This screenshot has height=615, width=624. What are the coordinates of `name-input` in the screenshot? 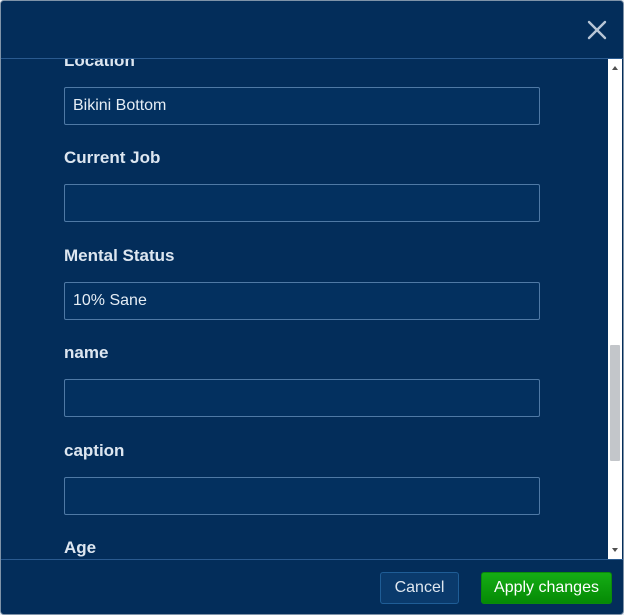 It's located at (302, 398).